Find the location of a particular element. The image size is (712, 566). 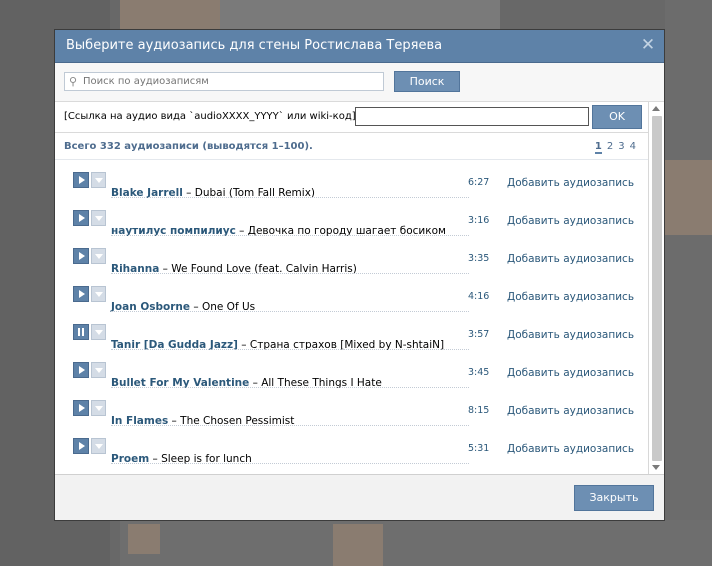

page-link: 2 is located at coordinates (610, 146).